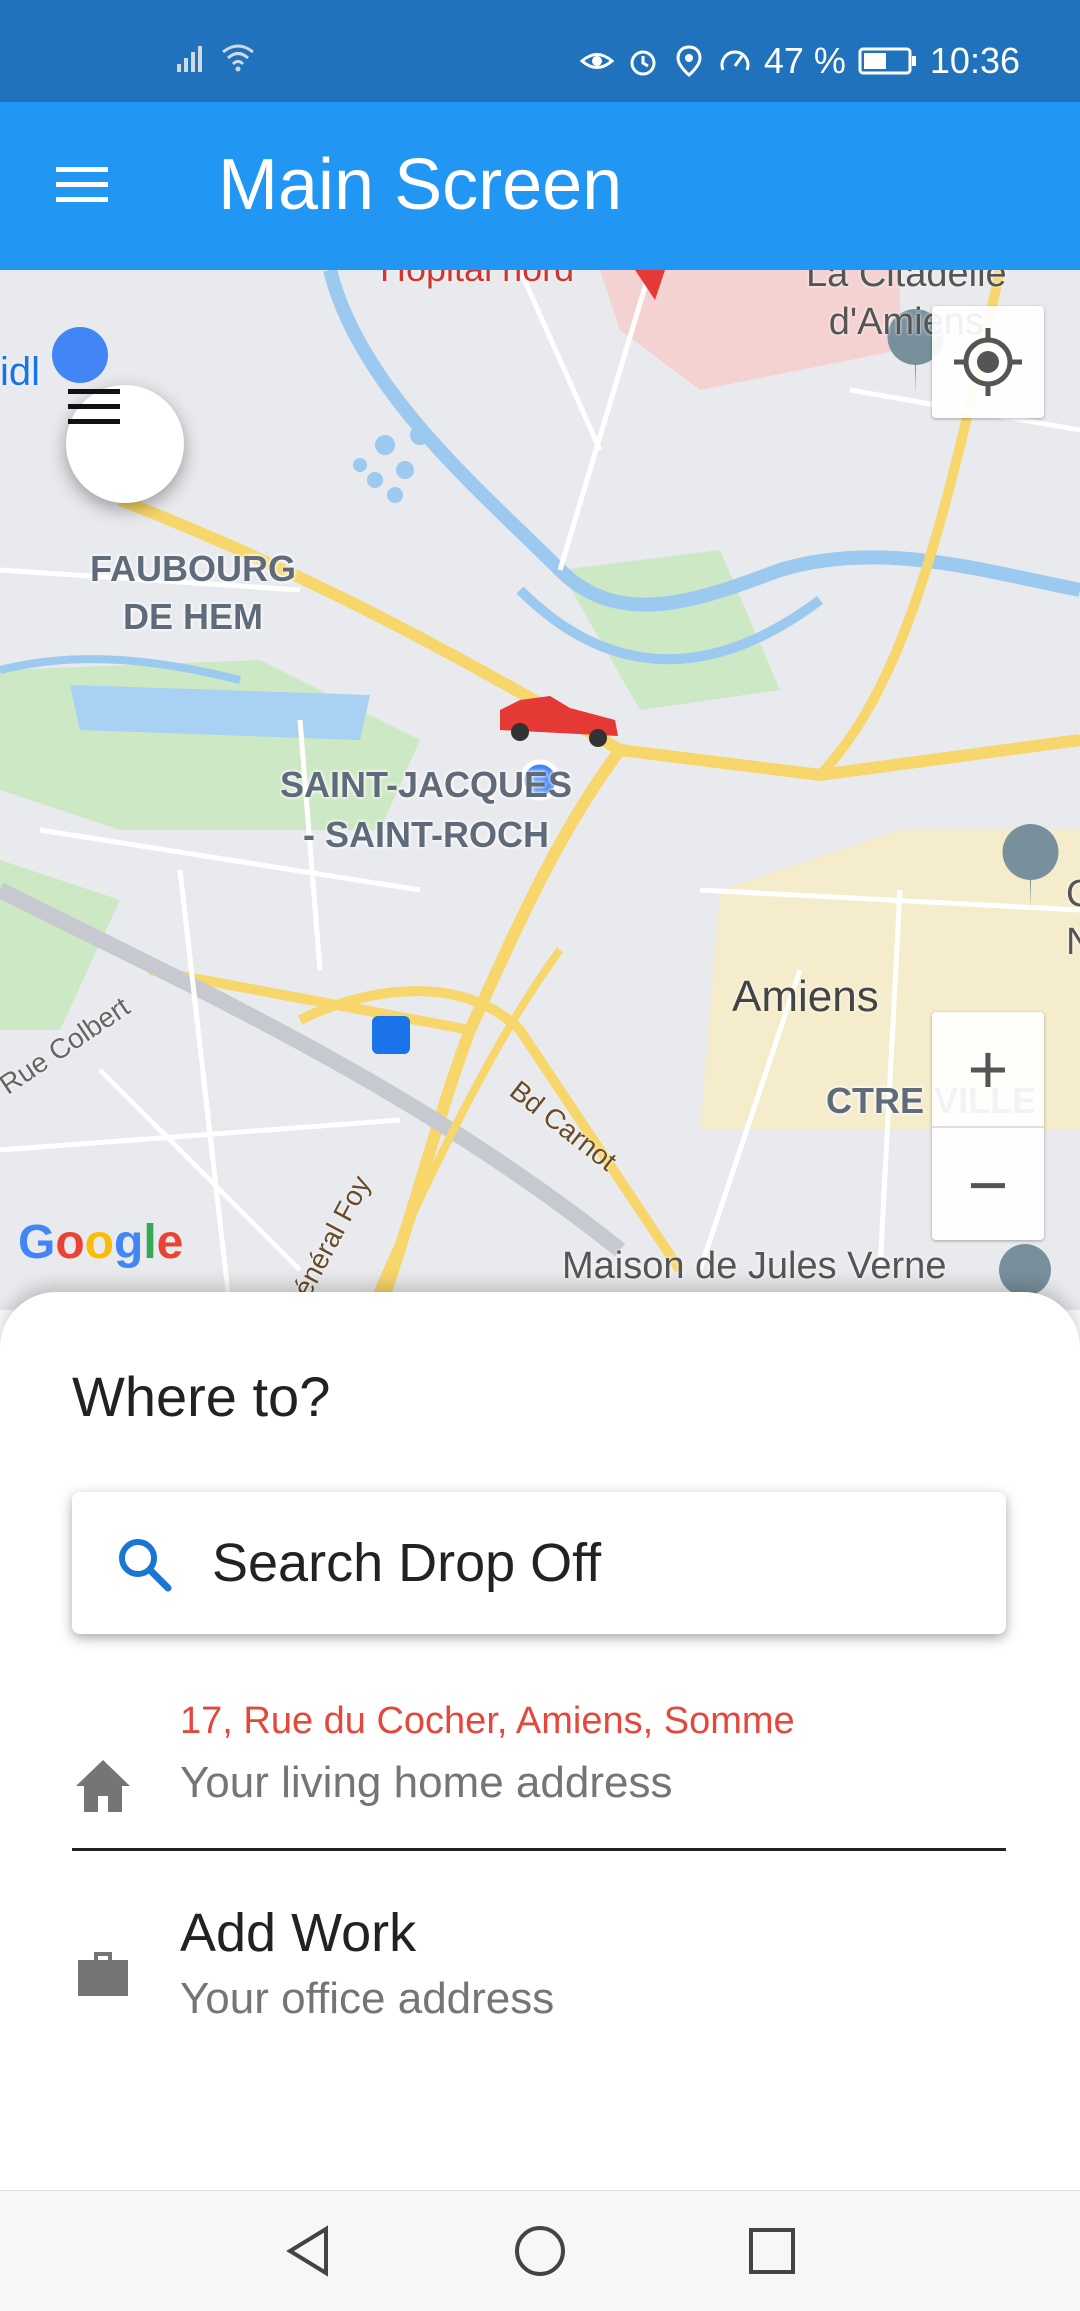  What do you see at coordinates (559, 721) in the screenshot?
I see `car-marker` at bounding box center [559, 721].